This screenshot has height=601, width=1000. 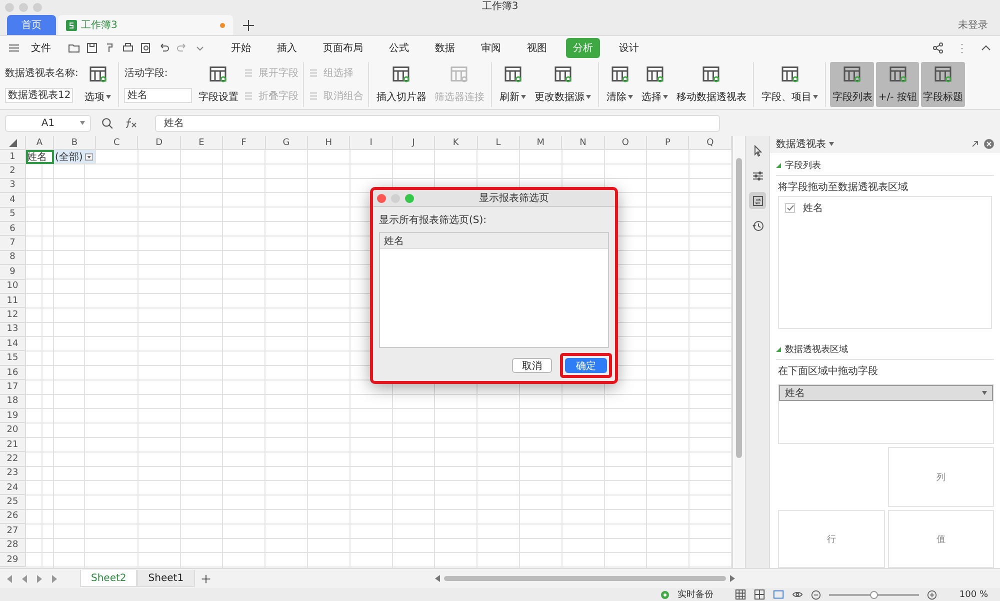 What do you see at coordinates (13, 258) in the screenshot?
I see `row-header: 8` at bounding box center [13, 258].